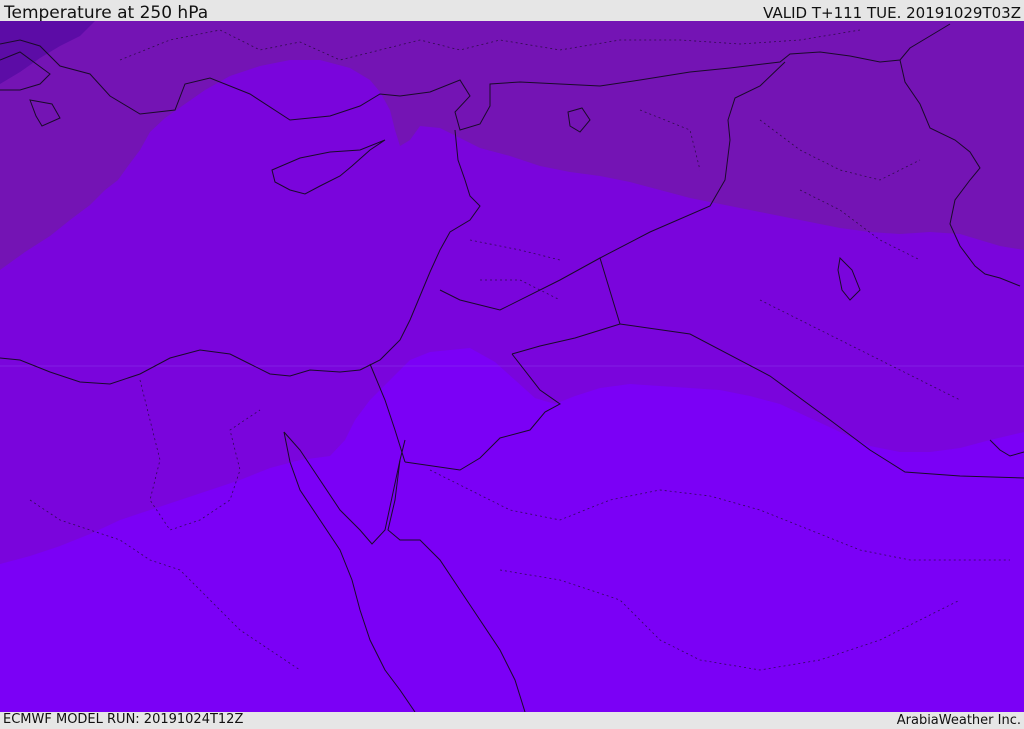 The image size is (1024, 729). What do you see at coordinates (892, 13) in the screenshot?
I see `valid-time: VALID T+111 TUE. 20191029T03Z` at bounding box center [892, 13].